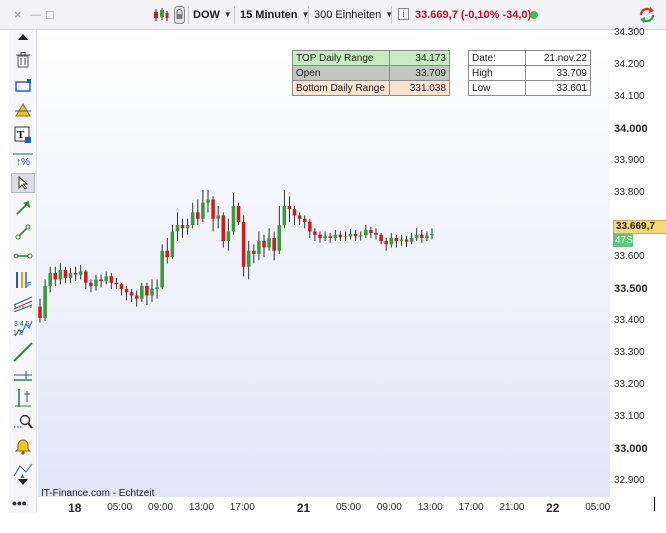 The image size is (666, 533). I want to click on day-stats-table: Date: 21.nov.22 High 33.709 Low 33.601, so click(529, 73).